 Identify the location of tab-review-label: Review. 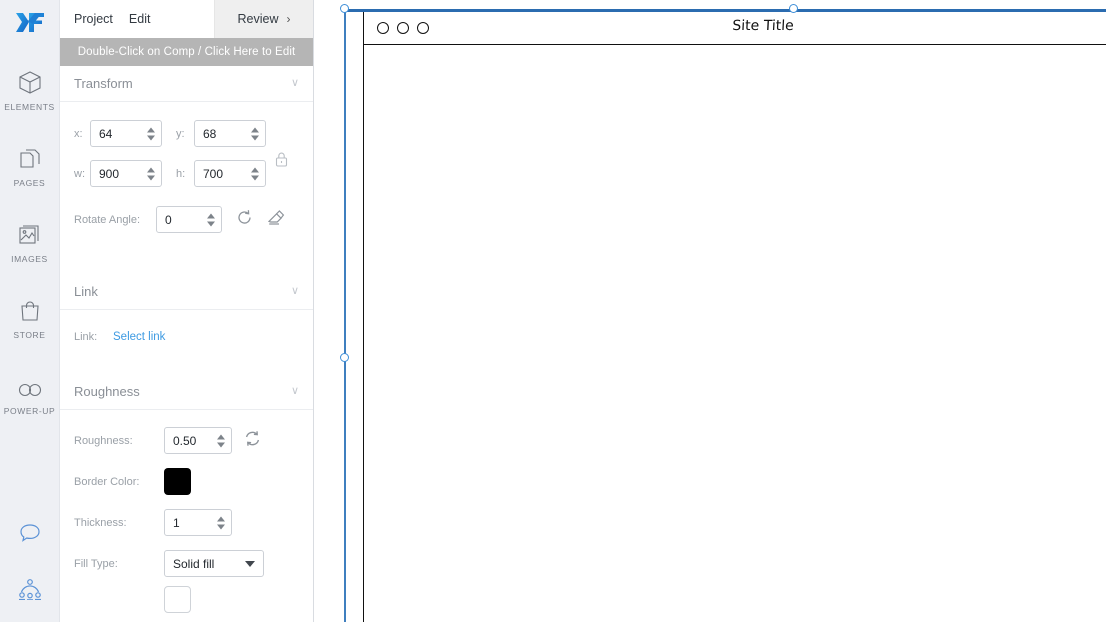
(258, 19).